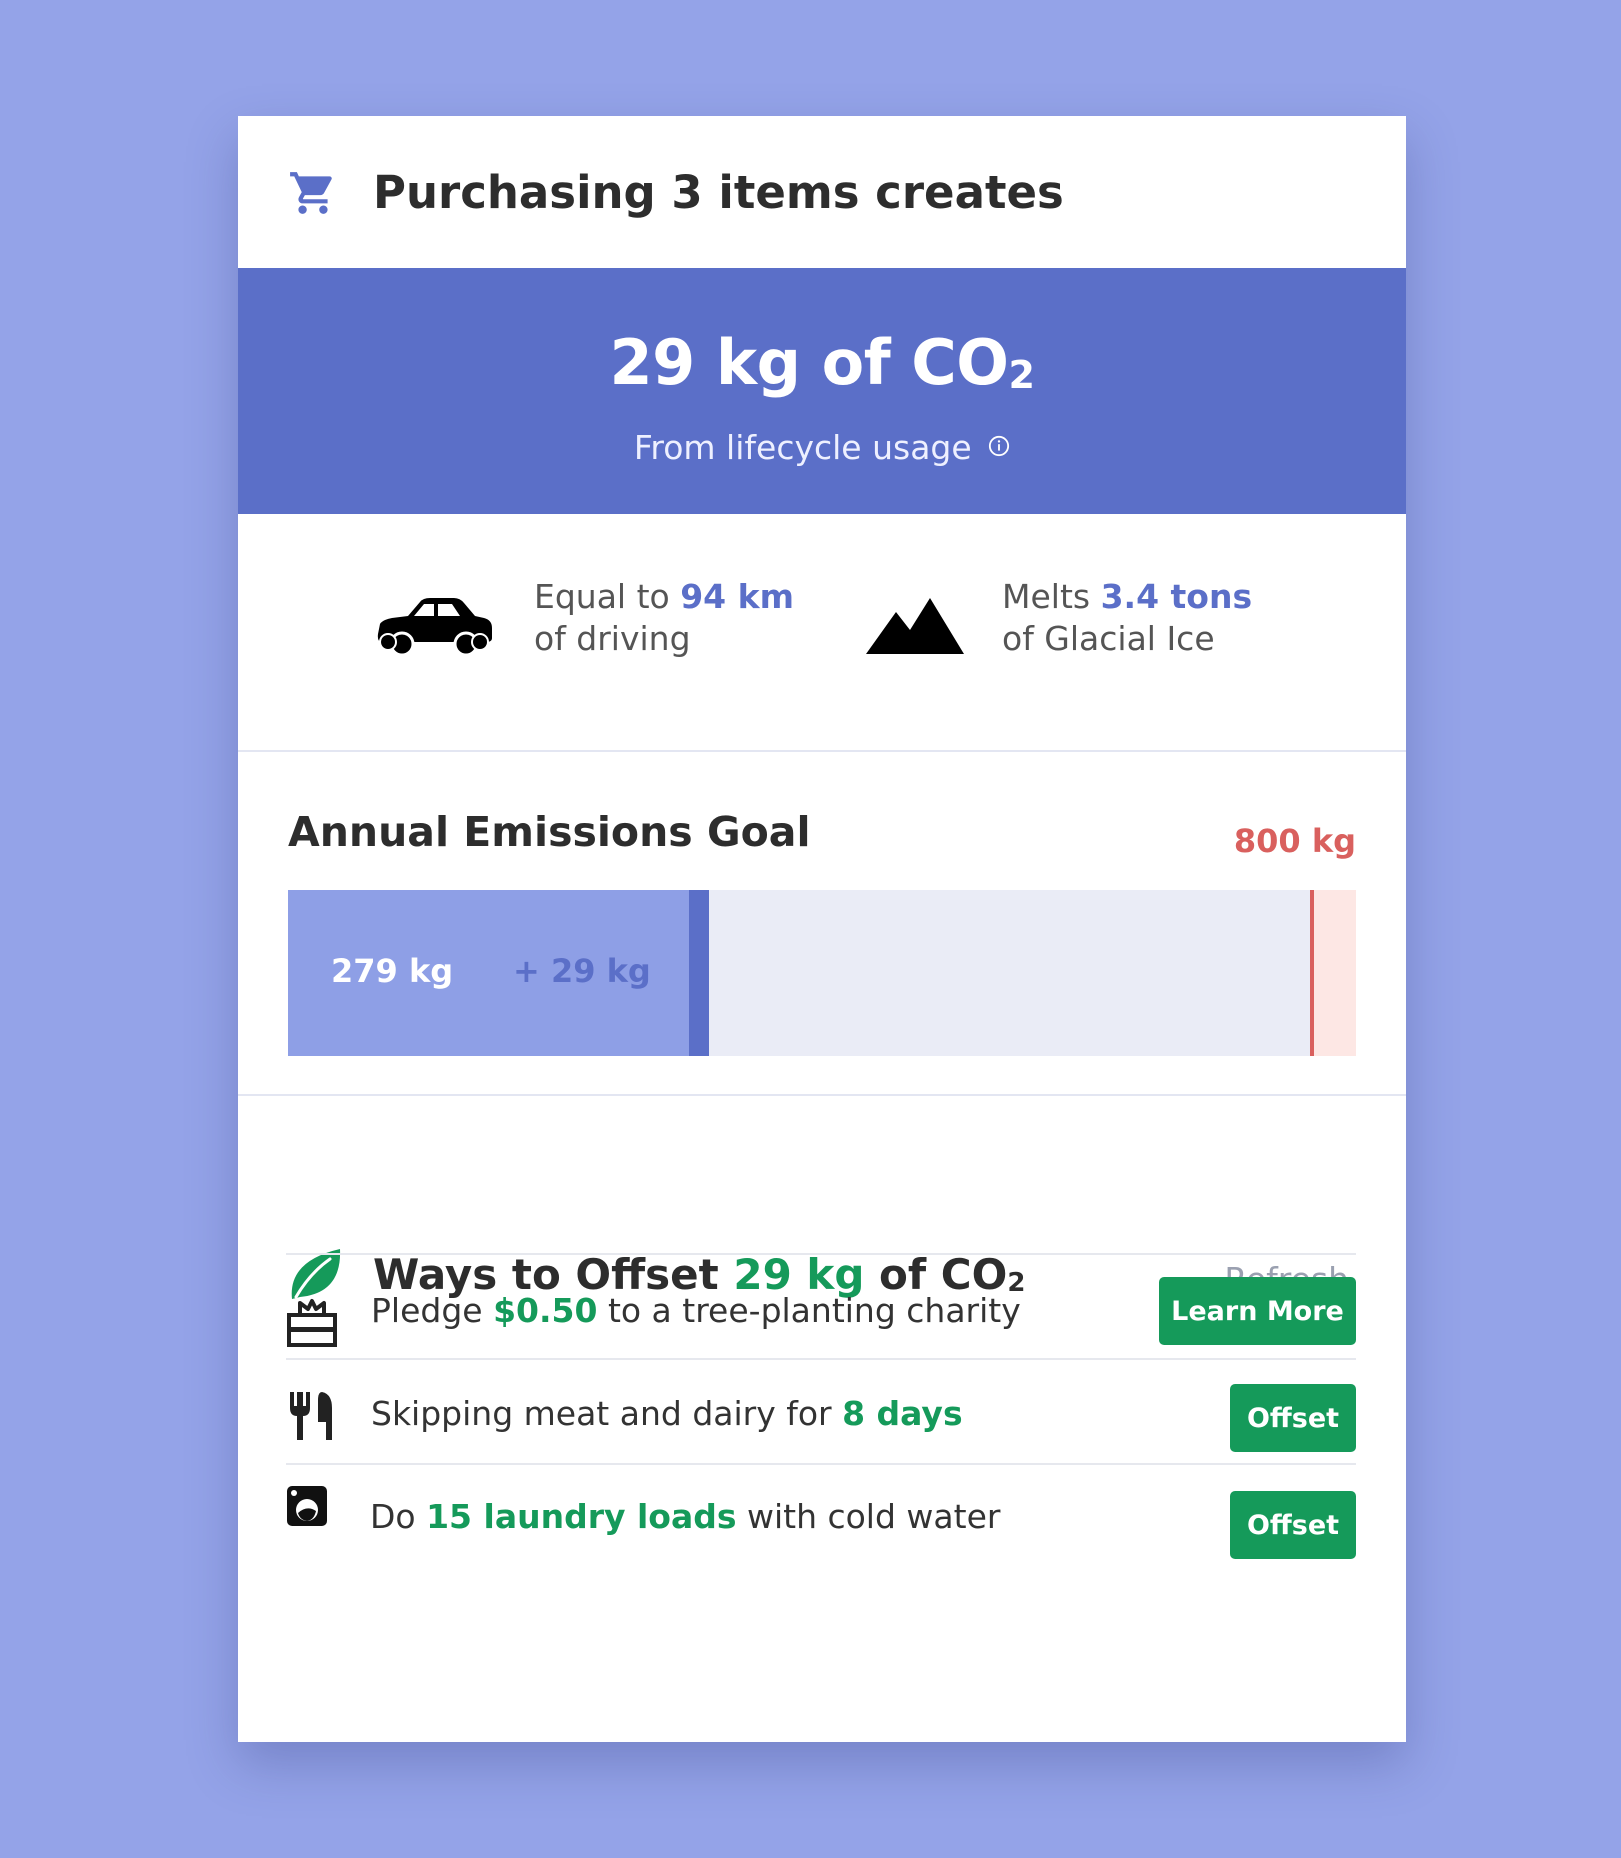 The width and height of the screenshot is (1621, 1858). Describe the element at coordinates (1257, 1311) in the screenshot. I see `learn-more-button: Learn More` at that location.